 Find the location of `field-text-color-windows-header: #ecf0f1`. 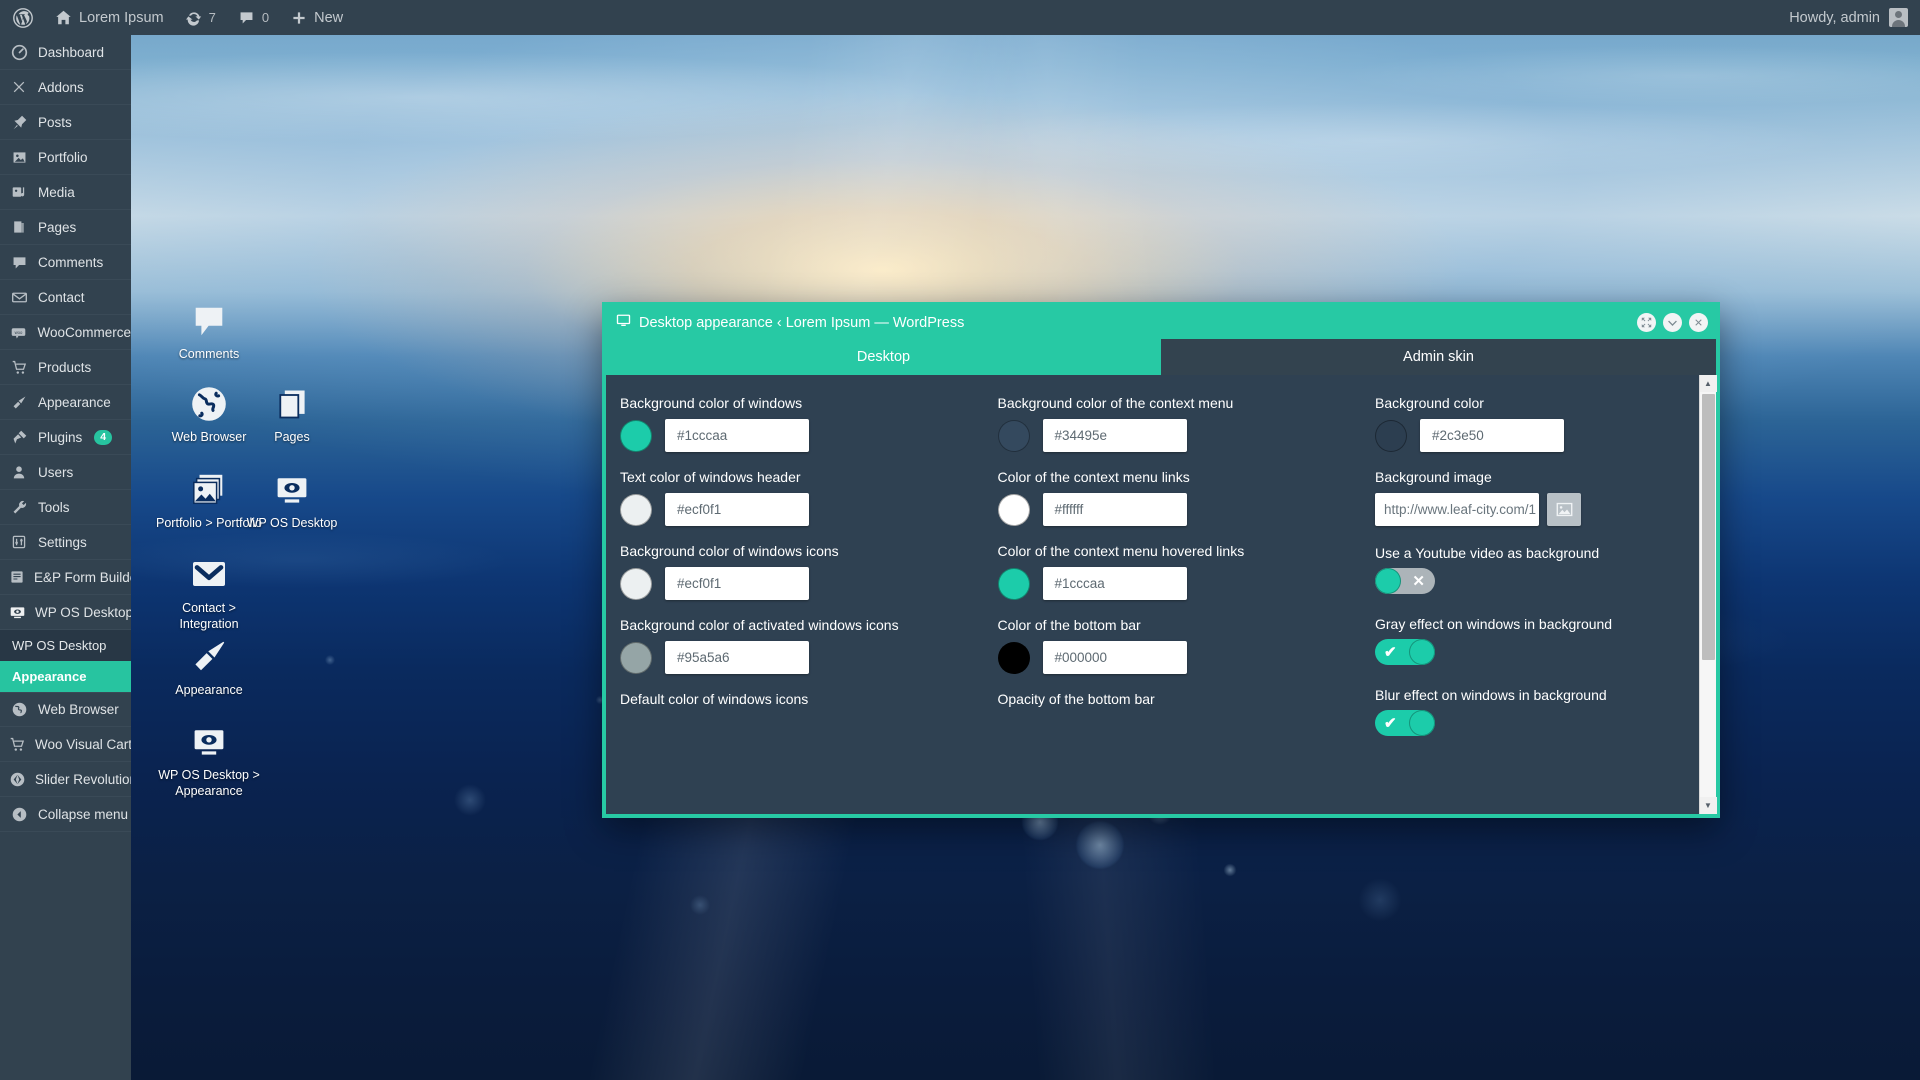

field-text-color-windows-header: #ecf0f1 is located at coordinates (802, 509).